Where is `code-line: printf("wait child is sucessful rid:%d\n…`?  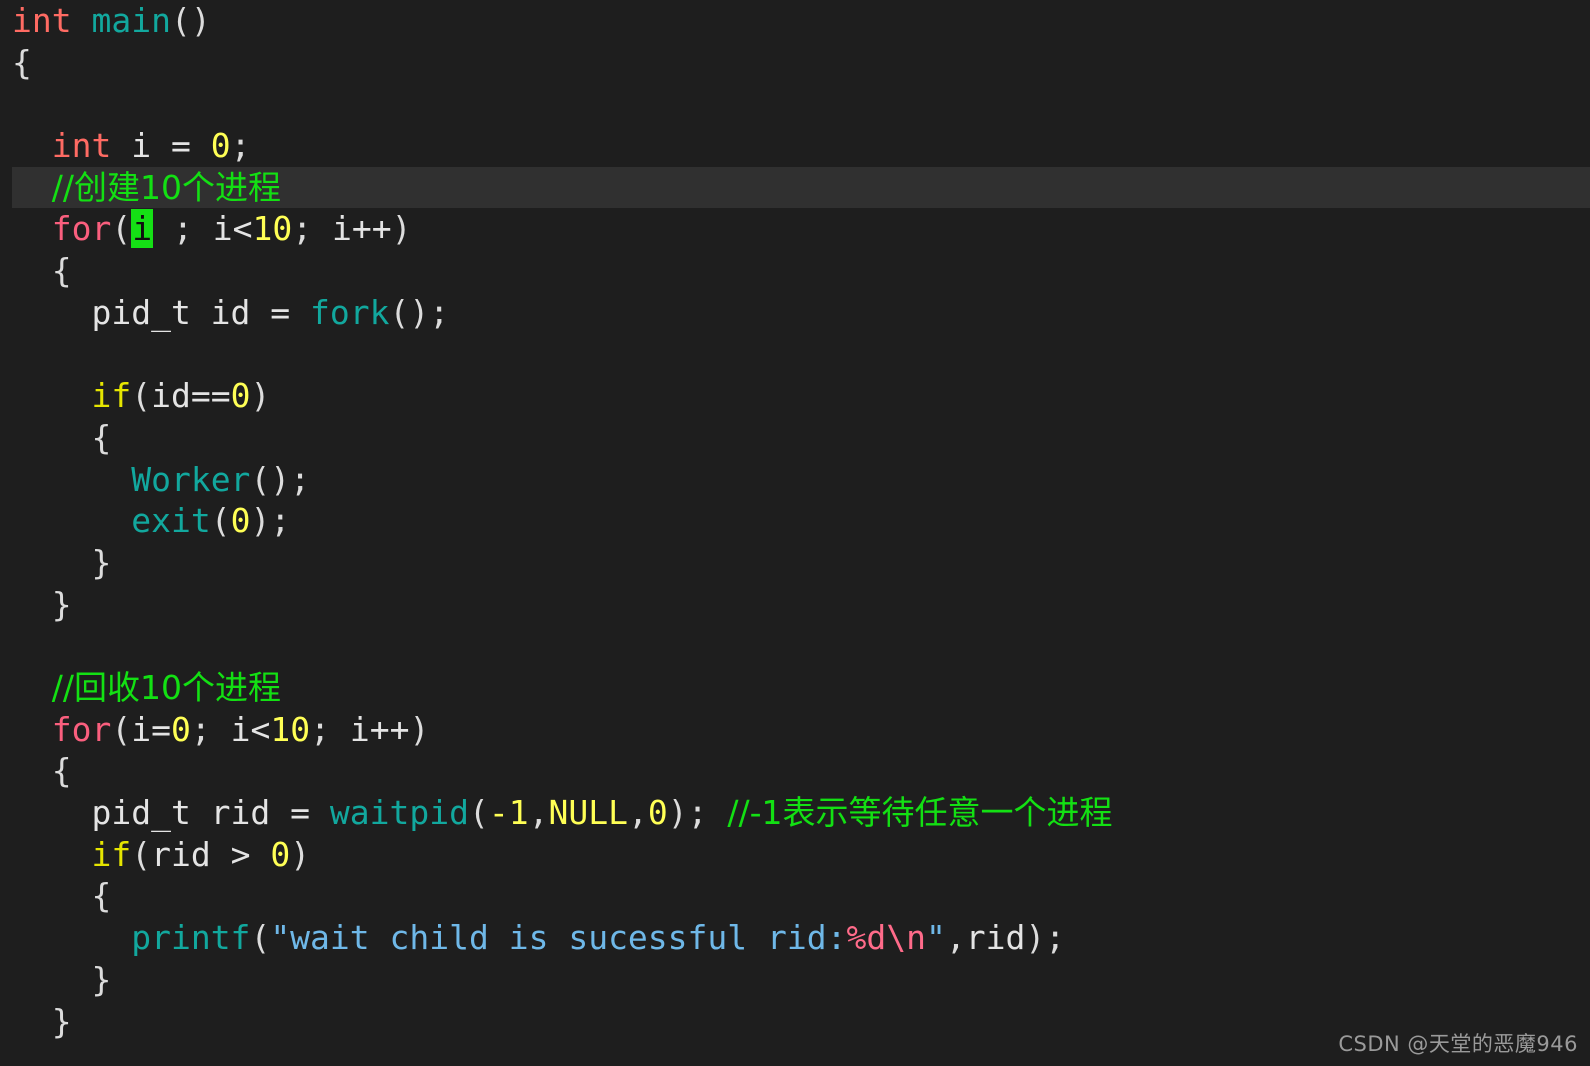 code-line: printf("wait child is sucessful rid:%d\n… is located at coordinates (795, 938).